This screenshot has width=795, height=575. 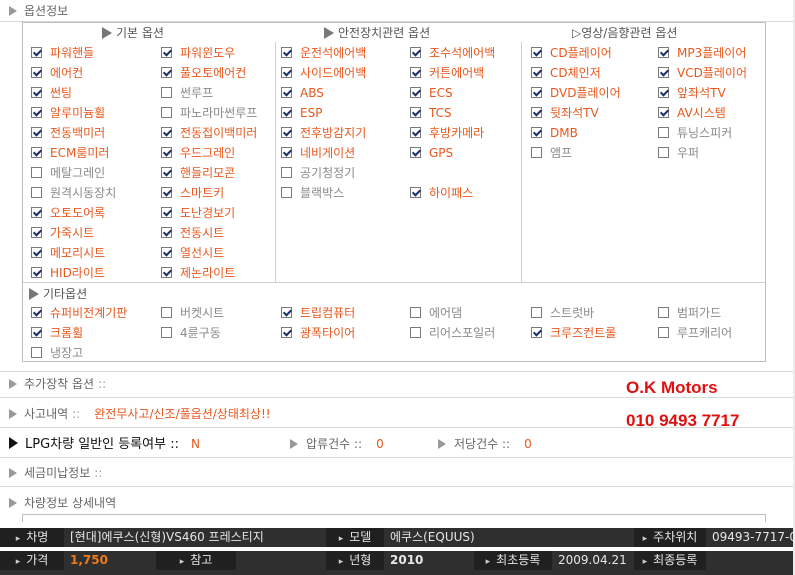 What do you see at coordinates (13, 503) in the screenshot?
I see `collapse-triangle-icon` at bounding box center [13, 503].